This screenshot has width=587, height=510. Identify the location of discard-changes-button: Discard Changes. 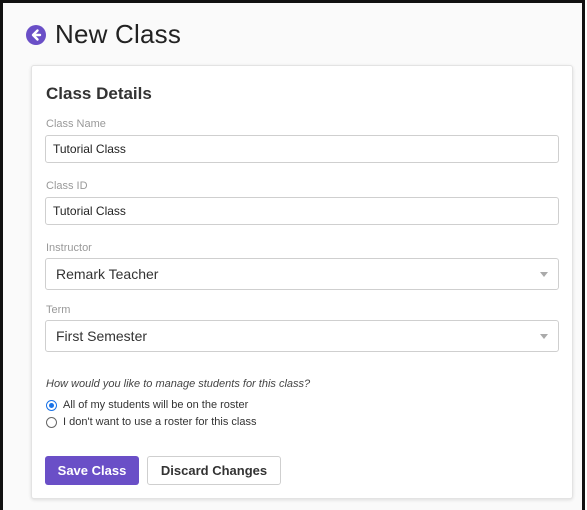
(214, 470).